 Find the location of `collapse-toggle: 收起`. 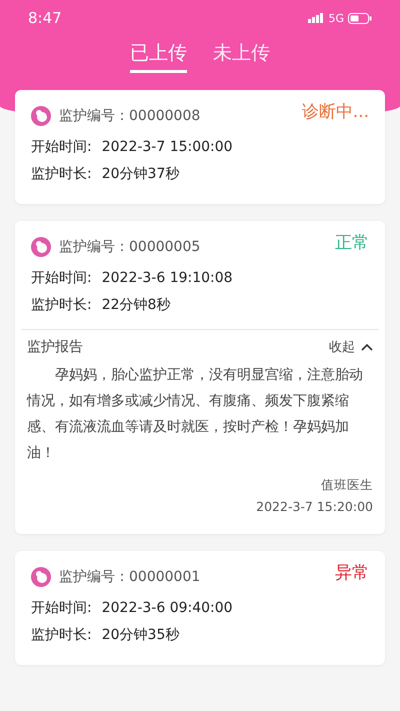

collapse-toggle: 收起 is located at coordinates (351, 347).